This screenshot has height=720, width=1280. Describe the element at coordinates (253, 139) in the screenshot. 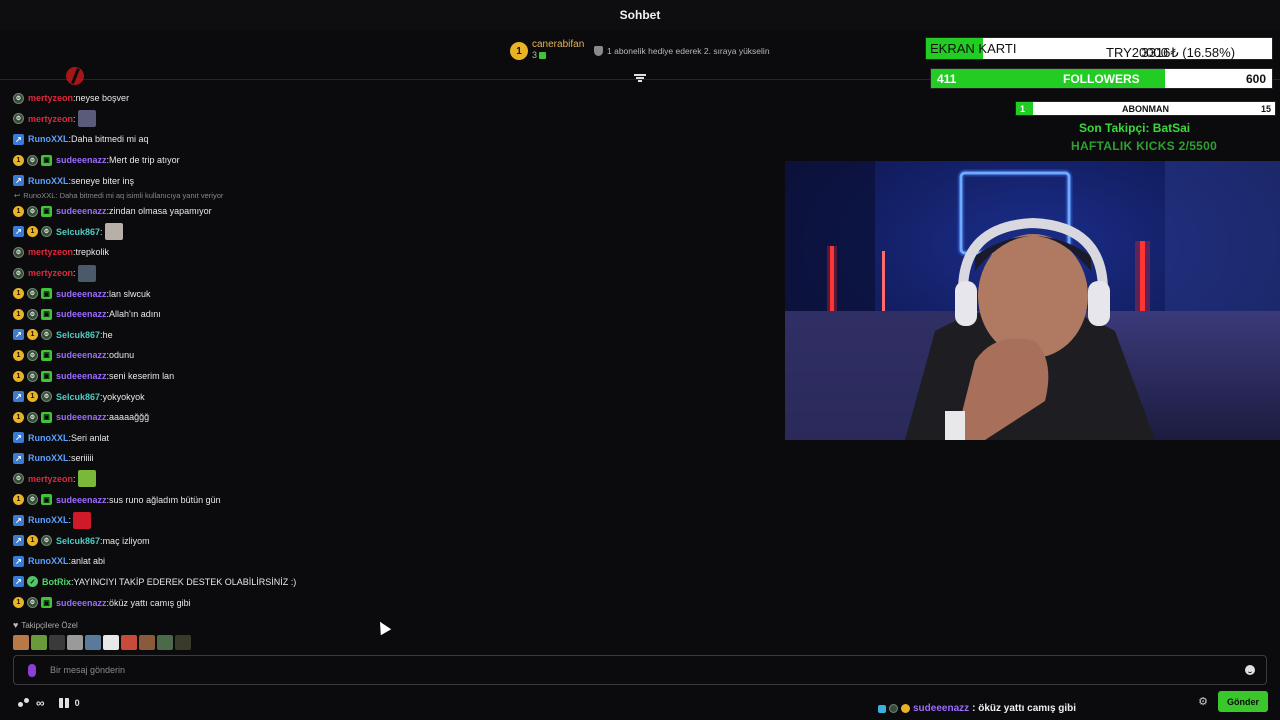

I see `chat-message: ↗ RunoXXL: Daha bitmedi mi aq` at that location.